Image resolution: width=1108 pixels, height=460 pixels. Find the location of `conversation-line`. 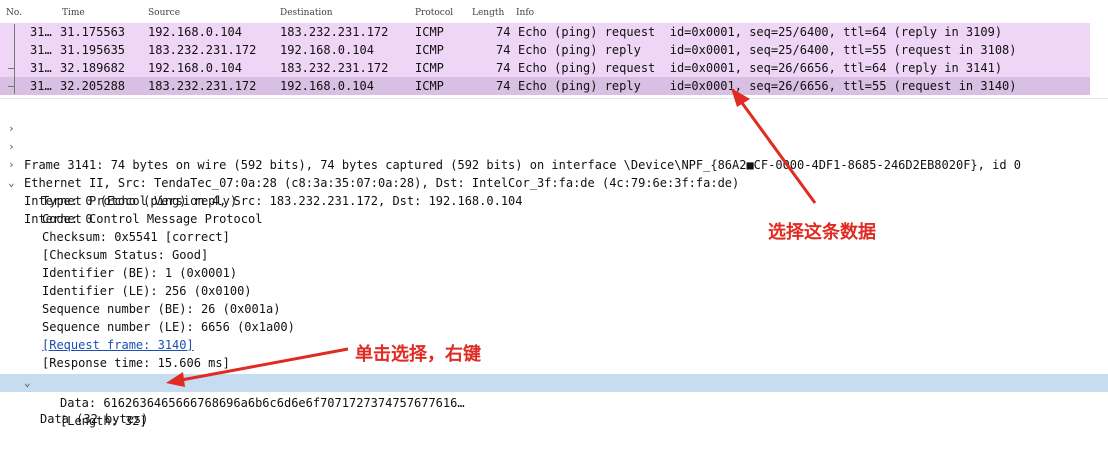

conversation-line is located at coordinates (14, 59).